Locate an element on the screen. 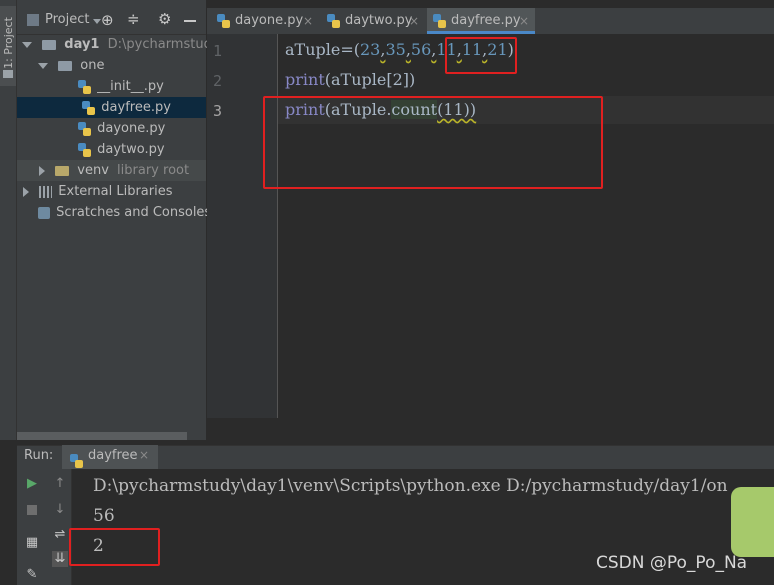  editor-tab-bar: dayone.py × daytwo.py × dayfree.py × is located at coordinates (490, 21).